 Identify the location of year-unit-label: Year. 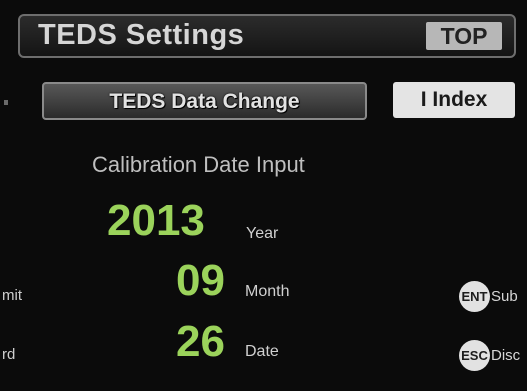
(262, 233).